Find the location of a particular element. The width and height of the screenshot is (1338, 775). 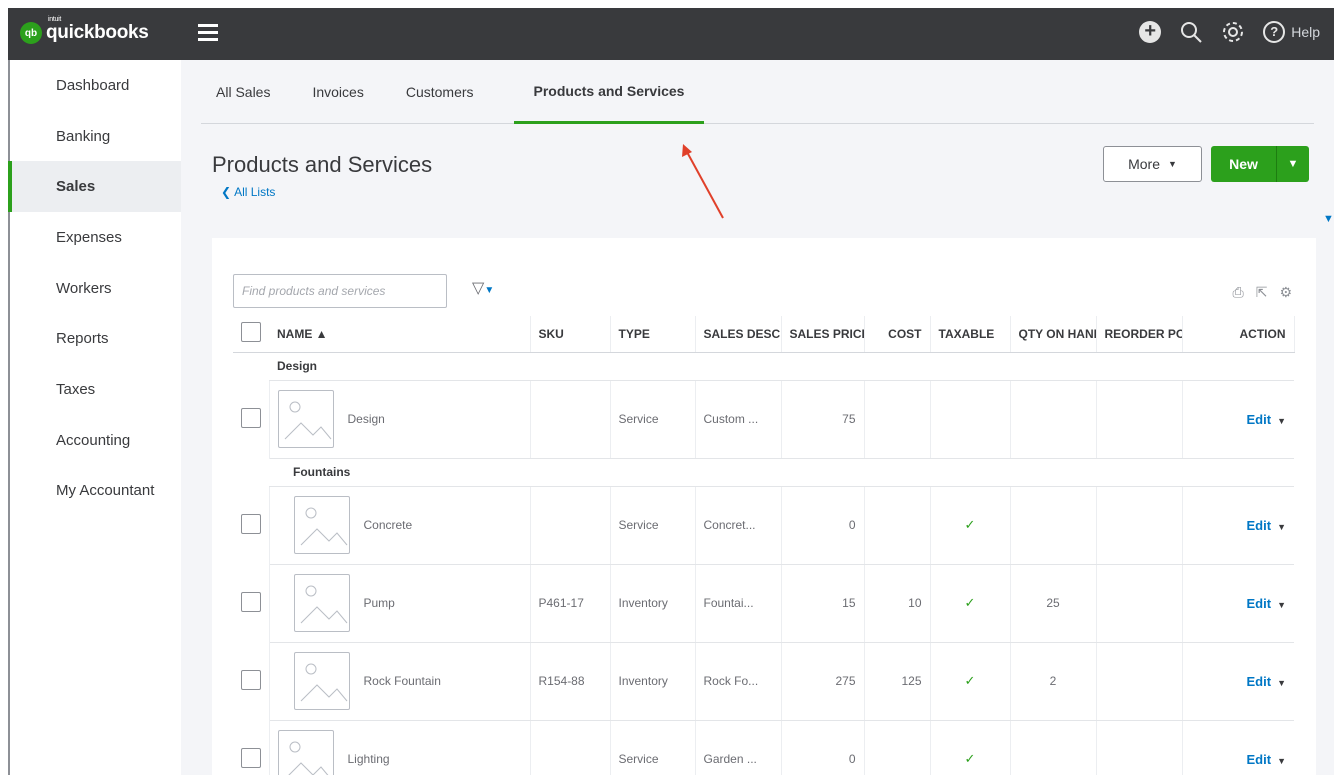

nav-accounting: Accounting is located at coordinates (94, 440).